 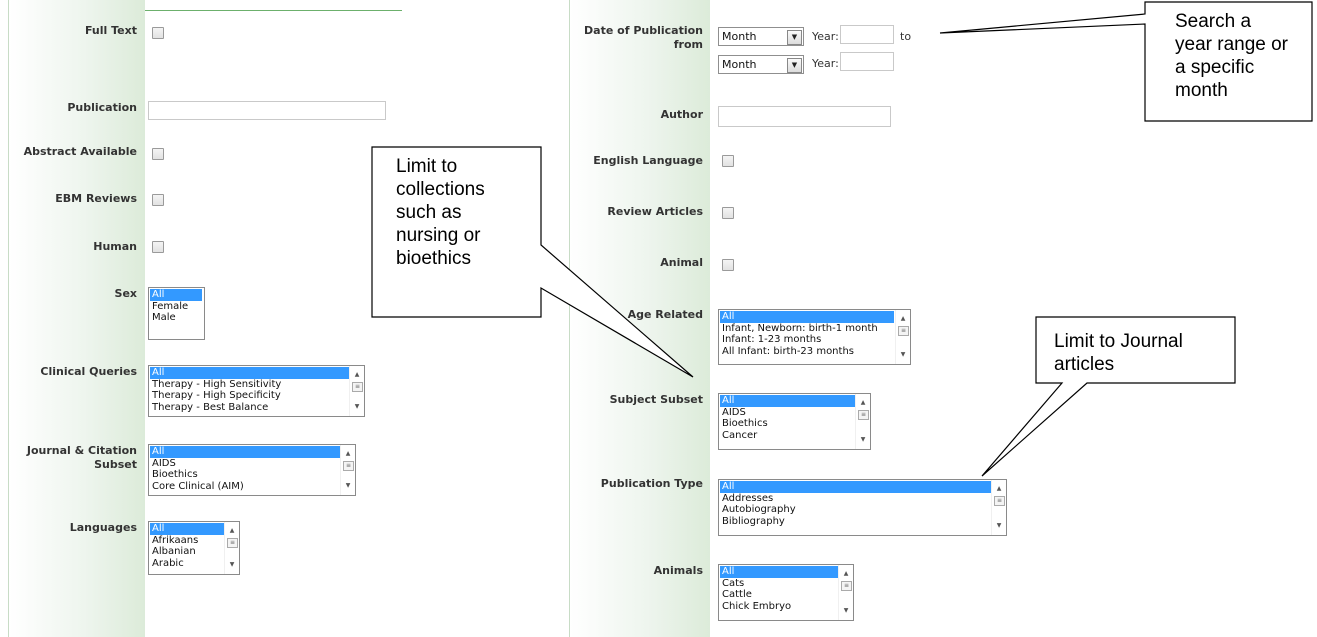 I want to click on journal-callout-text: Limit to Journal articles, so click(x=1118, y=353).